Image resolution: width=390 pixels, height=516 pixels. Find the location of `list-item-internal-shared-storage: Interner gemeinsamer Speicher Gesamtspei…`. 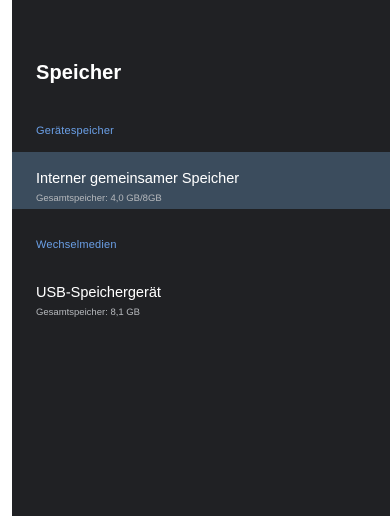

list-item-internal-shared-storage: Interner gemeinsamer Speicher Gesamtspei… is located at coordinates (201, 180).